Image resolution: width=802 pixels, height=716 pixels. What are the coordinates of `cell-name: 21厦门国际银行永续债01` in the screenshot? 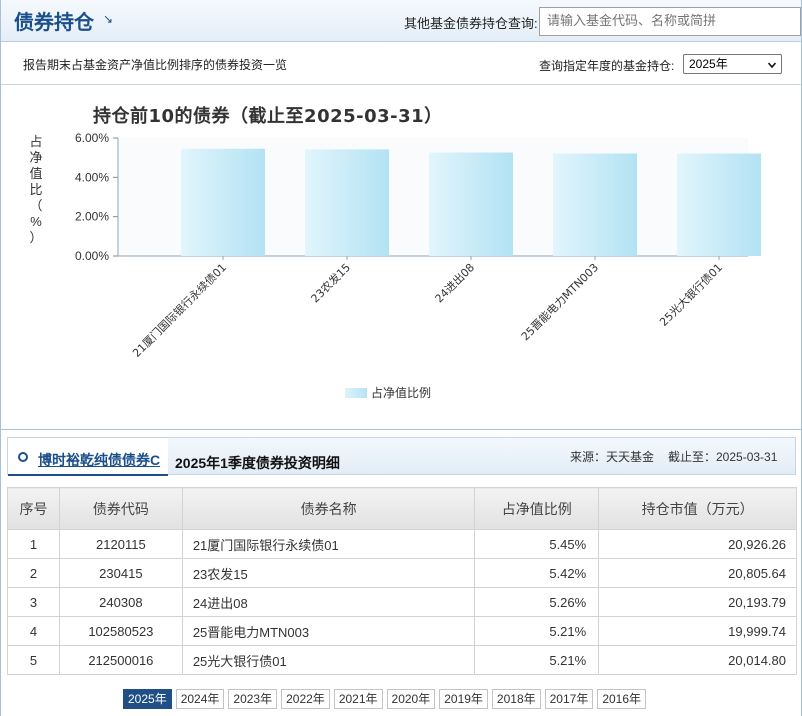 It's located at (328, 544).